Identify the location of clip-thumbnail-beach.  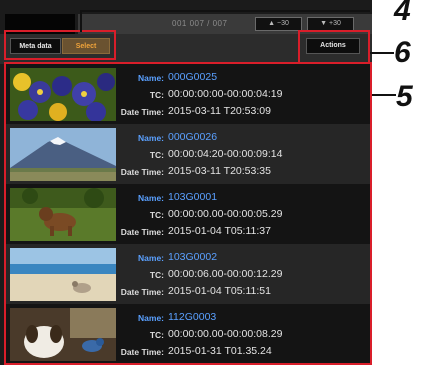
(63, 274).